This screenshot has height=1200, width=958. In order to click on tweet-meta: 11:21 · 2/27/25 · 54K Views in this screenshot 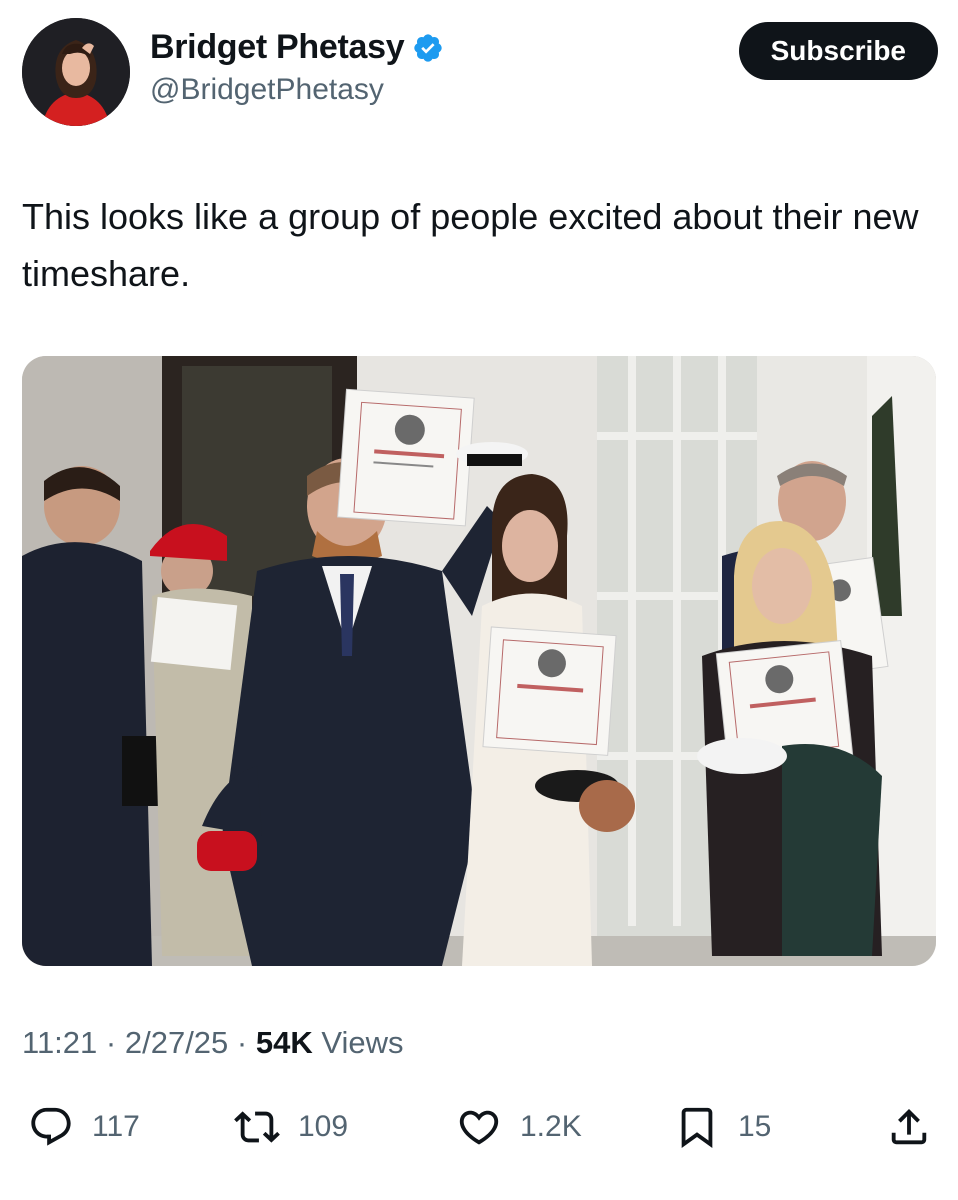, I will do `click(213, 1043)`.